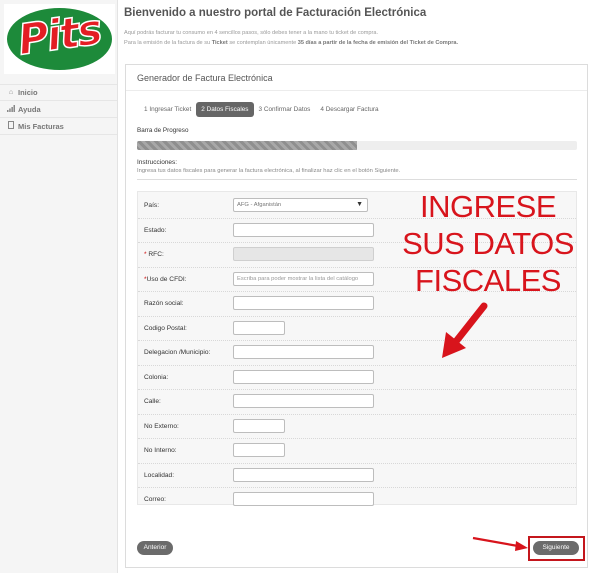 The height and width of the screenshot is (573, 593). What do you see at coordinates (303, 229) in the screenshot?
I see `estado-input` at bounding box center [303, 229].